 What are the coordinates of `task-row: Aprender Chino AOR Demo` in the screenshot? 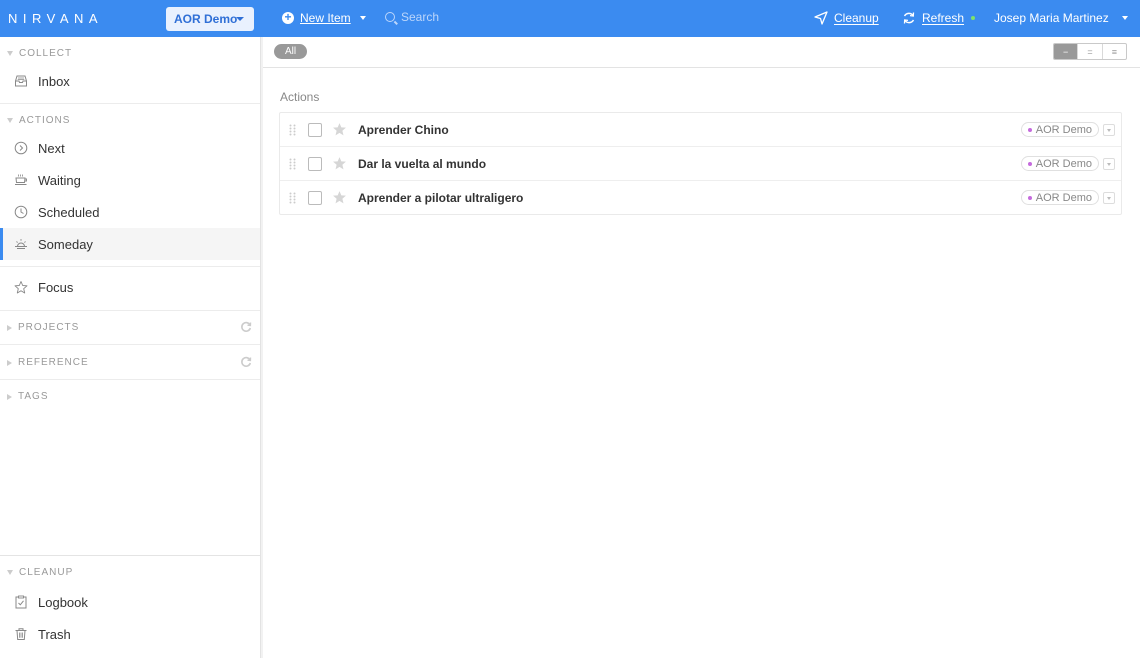 It's located at (700, 130).